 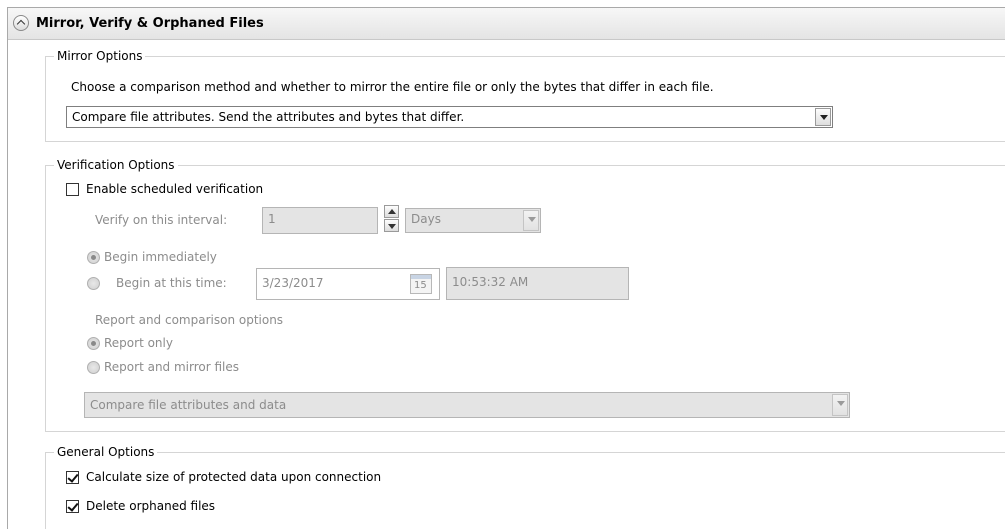 I want to click on report-heading: Report and comparison options, so click(x=189, y=320).